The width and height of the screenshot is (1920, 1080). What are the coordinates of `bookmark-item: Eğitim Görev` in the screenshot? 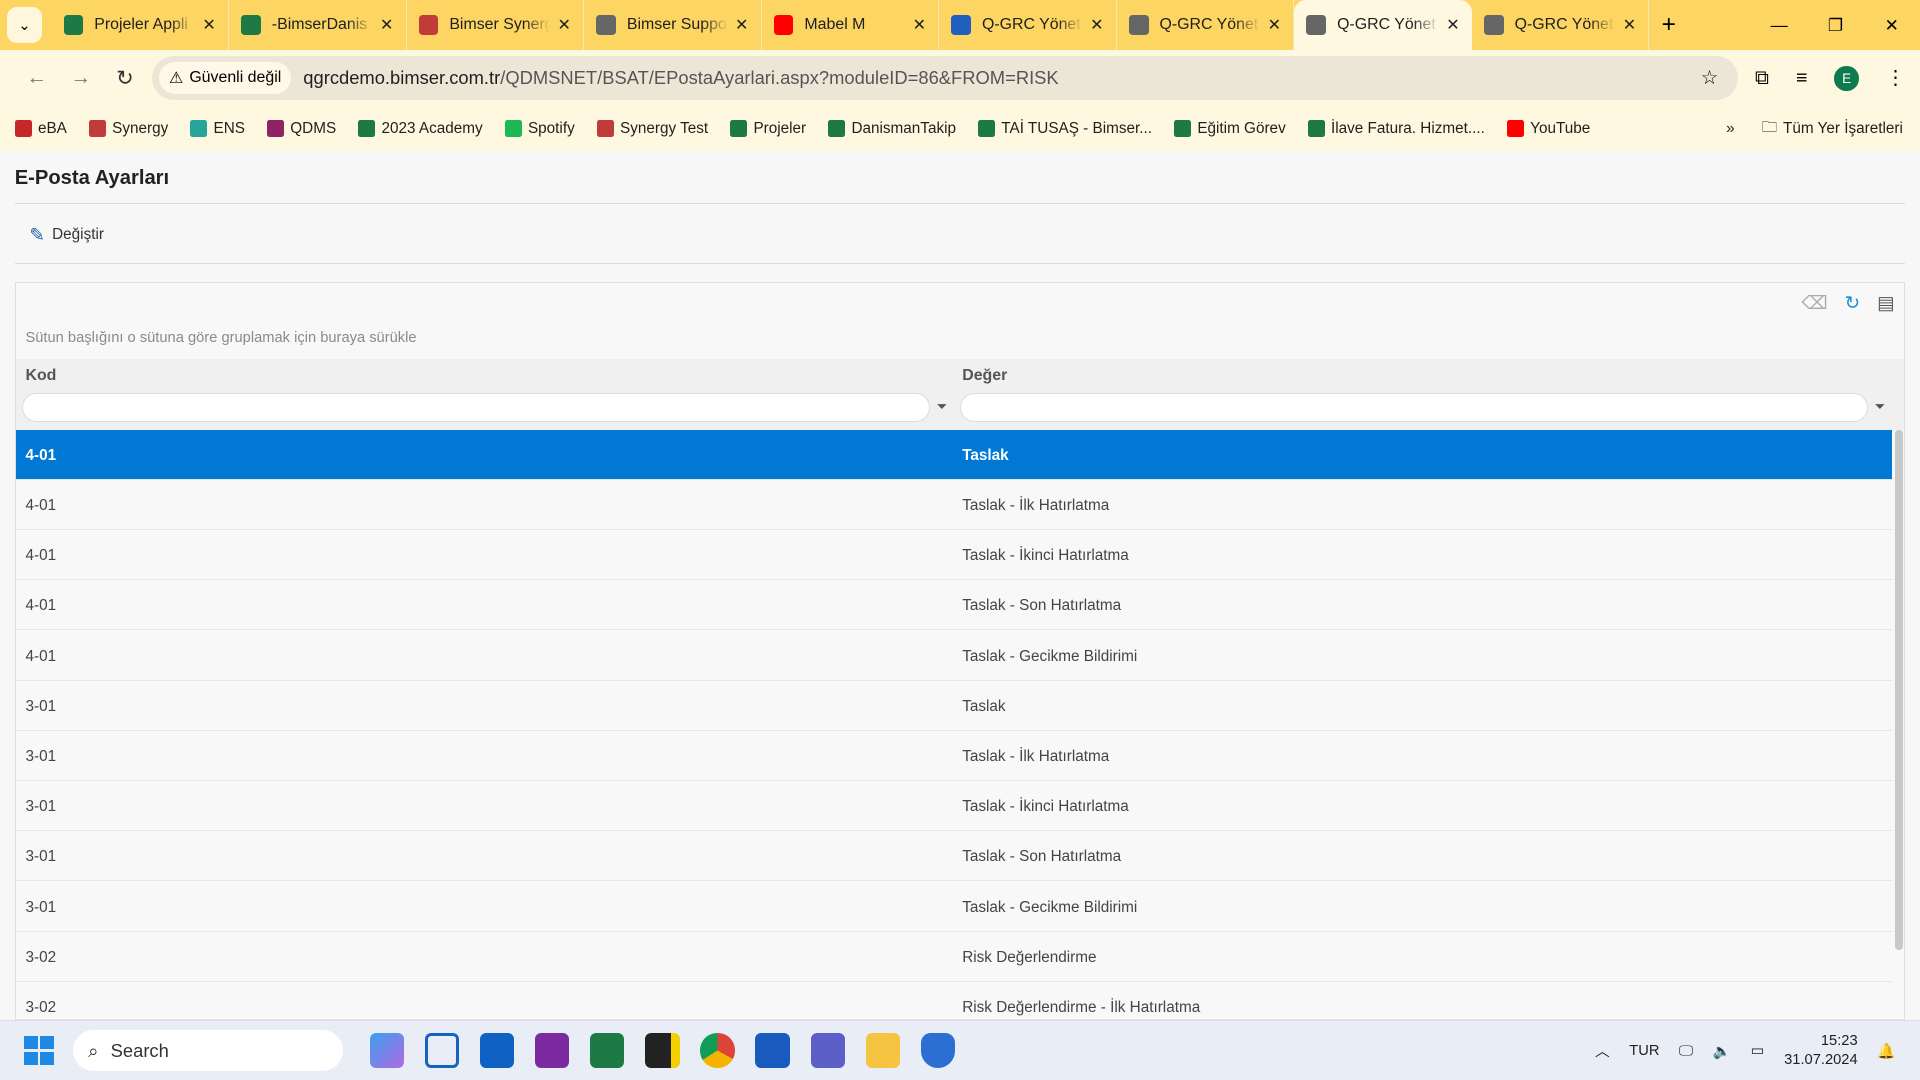 It's located at (1230, 129).